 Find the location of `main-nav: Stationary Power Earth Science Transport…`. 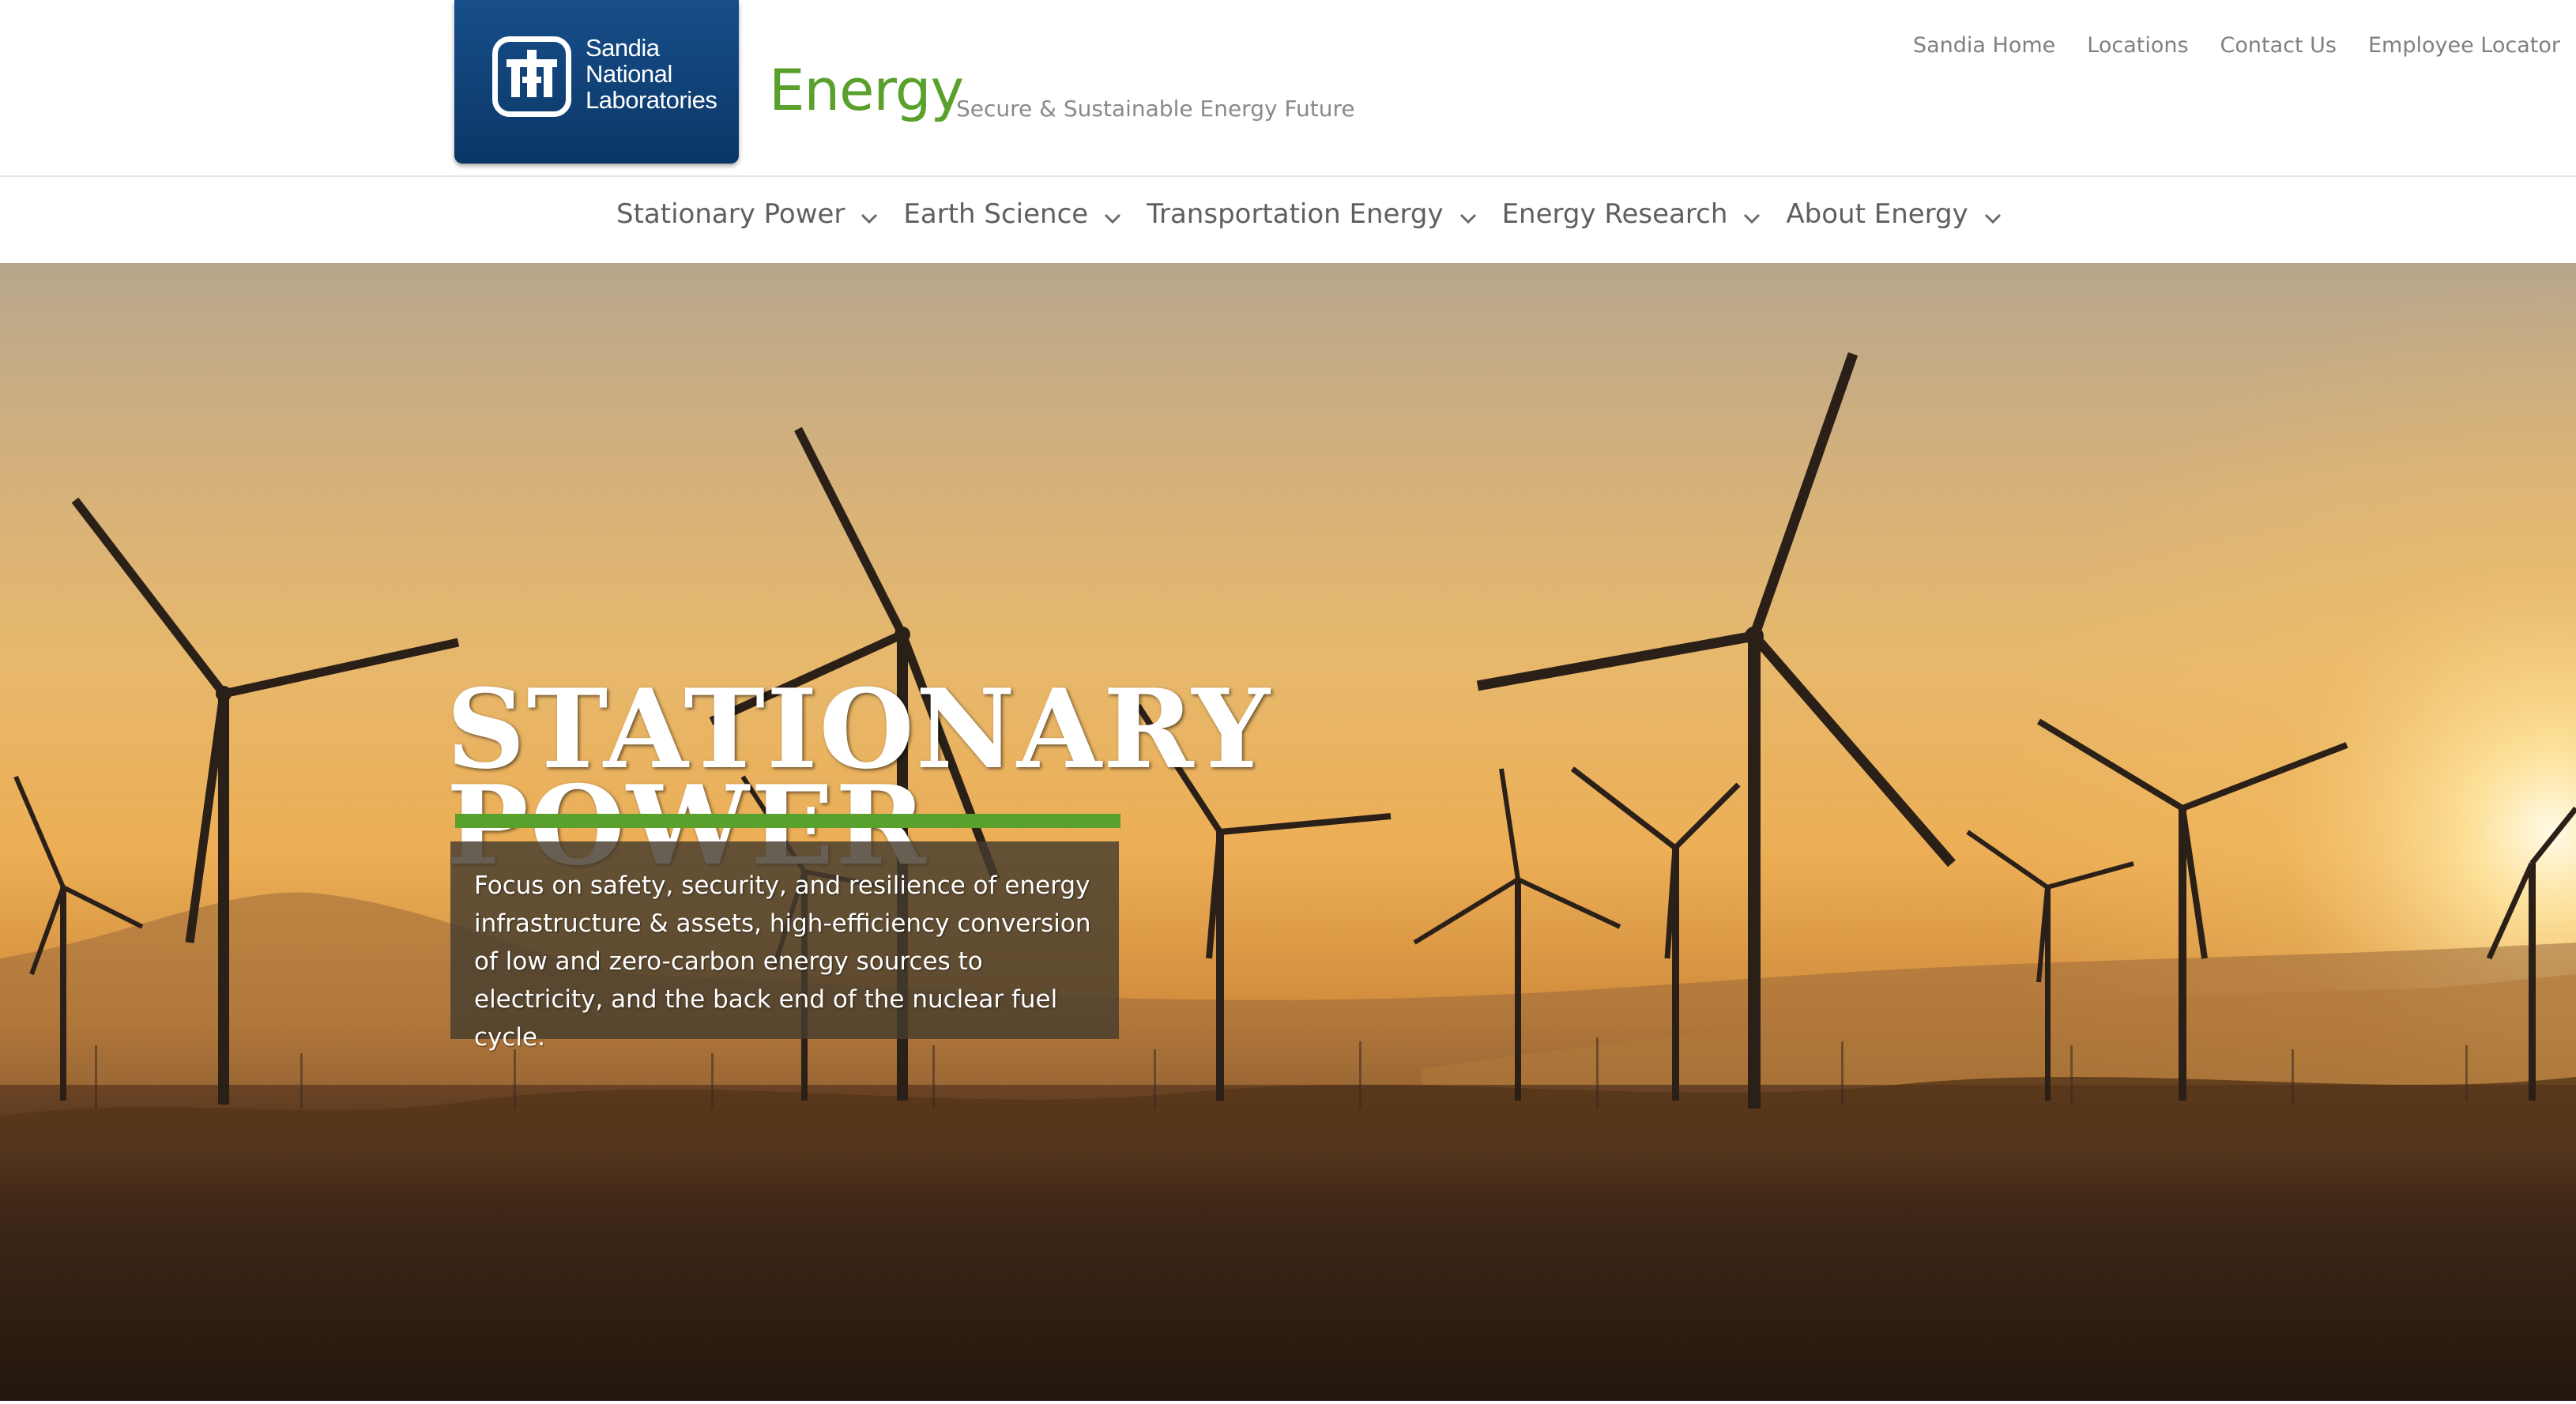

main-nav: Stationary Power Earth Science Transport… is located at coordinates (1288, 219).